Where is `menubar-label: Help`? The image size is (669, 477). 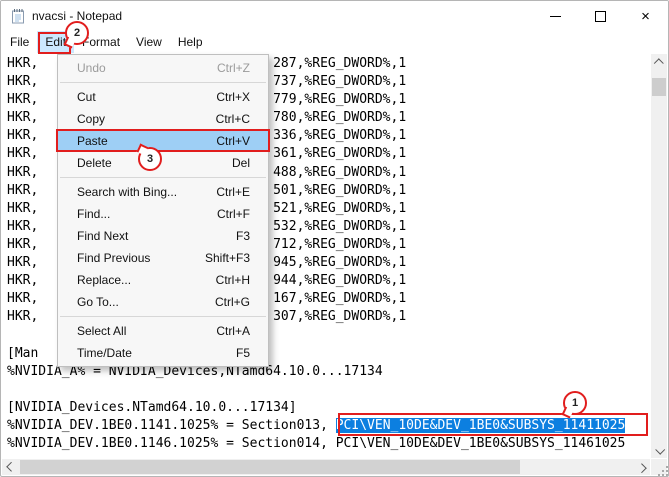 menubar-label: Help is located at coordinates (190, 42).